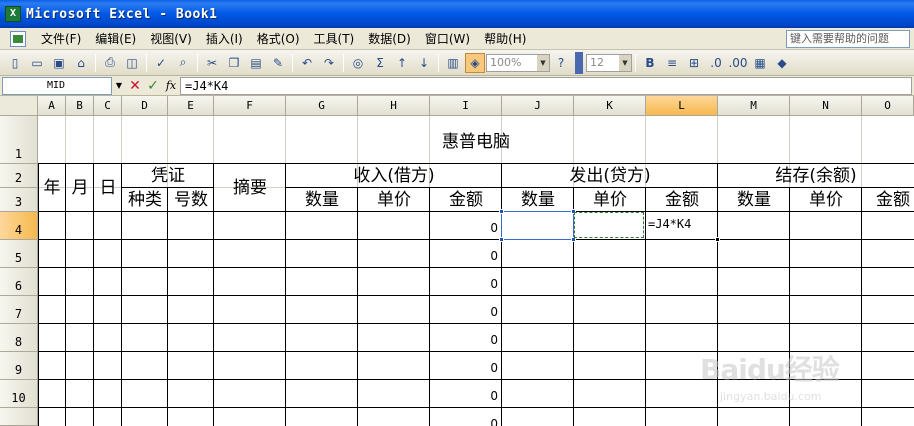 The image size is (914, 426). Describe the element at coordinates (561, 63) in the screenshot. I see `help-icon: ?` at that location.